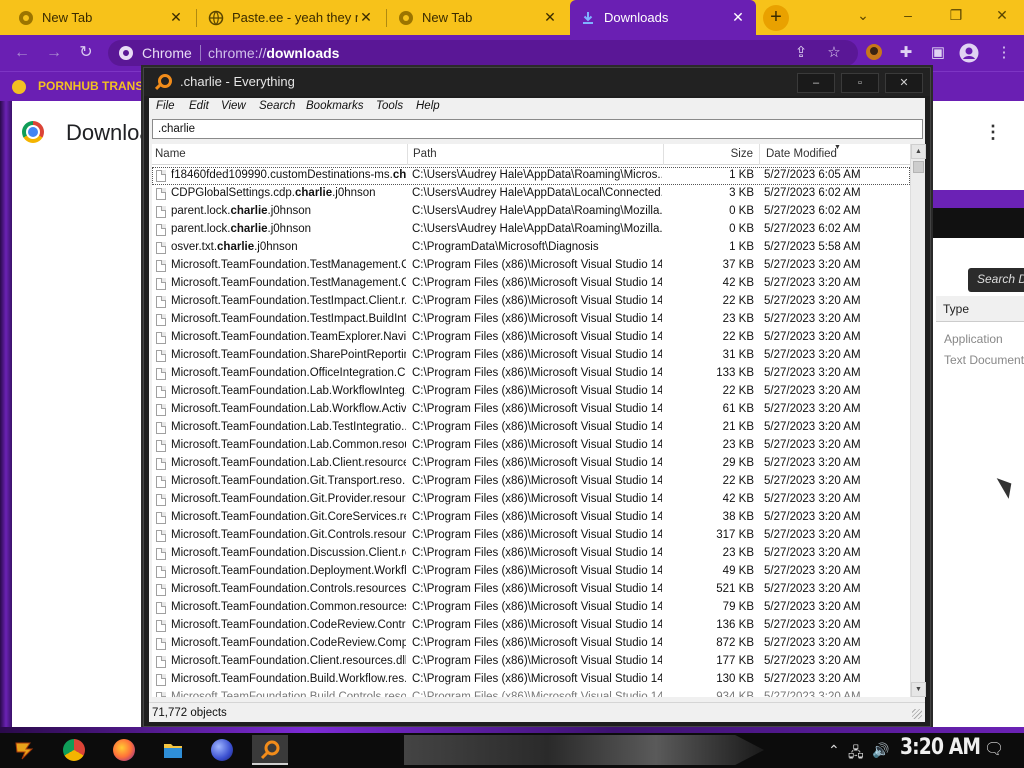 This screenshot has width=1024, height=768. Describe the element at coordinates (335, 106) in the screenshot. I see `menu-bookmarks: Bookmarks` at that location.